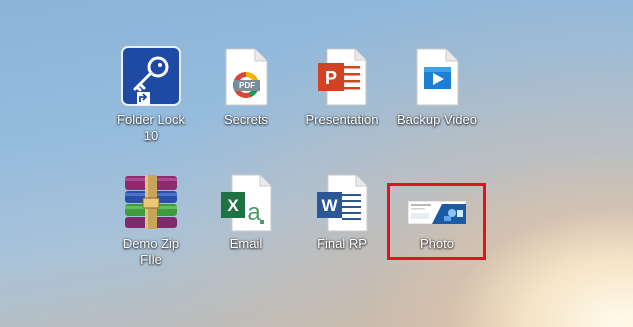 Image resolution: width=633 pixels, height=327 pixels. Describe the element at coordinates (437, 119) in the screenshot. I see `desktop-icon-label: Backup Video` at that location.